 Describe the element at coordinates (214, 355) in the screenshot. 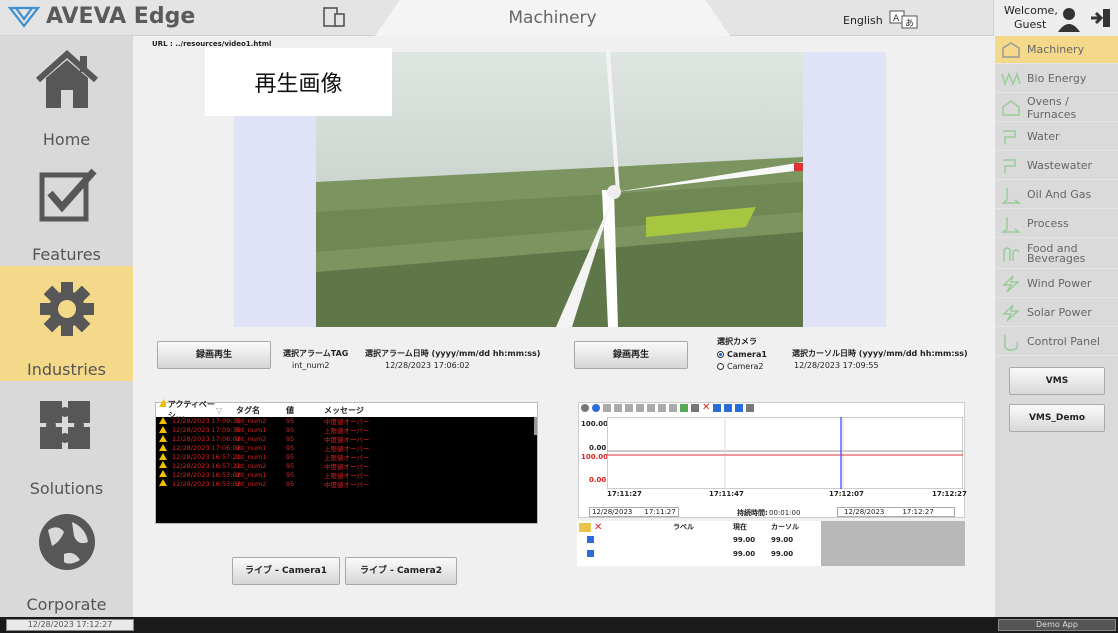

I see `playback-button-1: 録画再生` at that location.